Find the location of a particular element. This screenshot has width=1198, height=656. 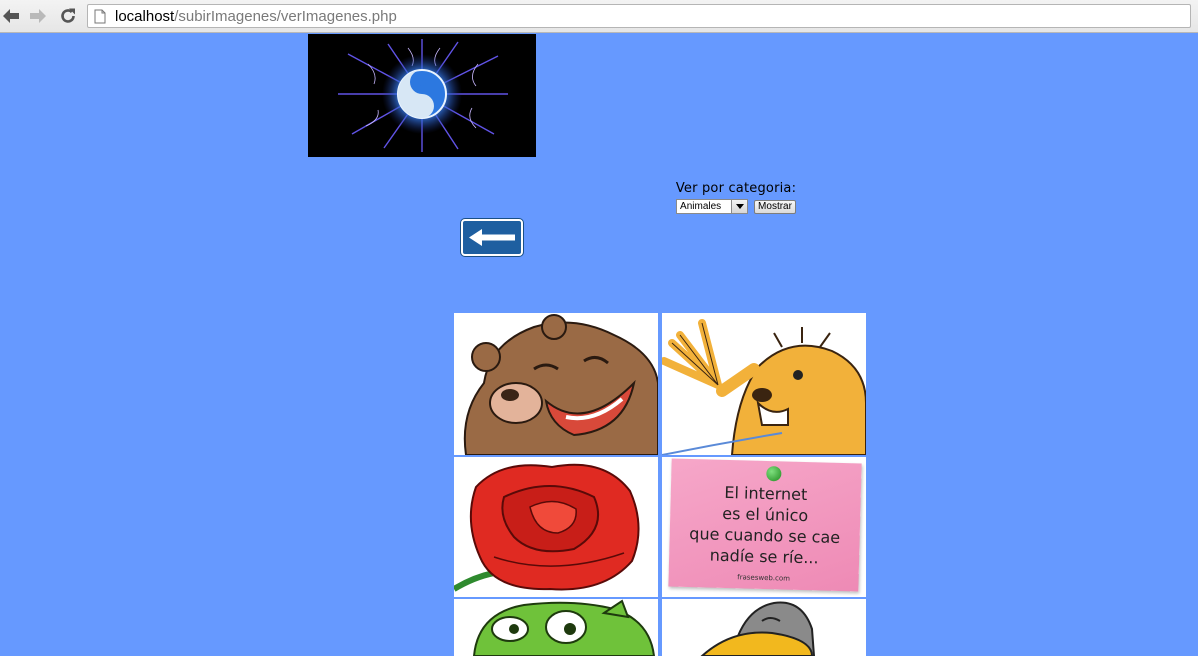

gallery-image-frog is located at coordinates (556, 627).